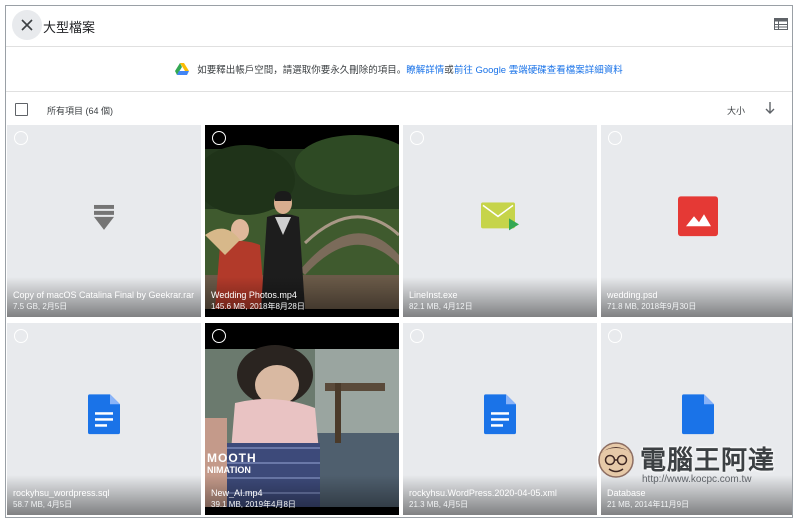 This screenshot has height=523, width=800. What do you see at coordinates (652, 306) in the screenshot?
I see `file-meta: 71.8 MB, 2018年9月30日` at bounding box center [652, 306].